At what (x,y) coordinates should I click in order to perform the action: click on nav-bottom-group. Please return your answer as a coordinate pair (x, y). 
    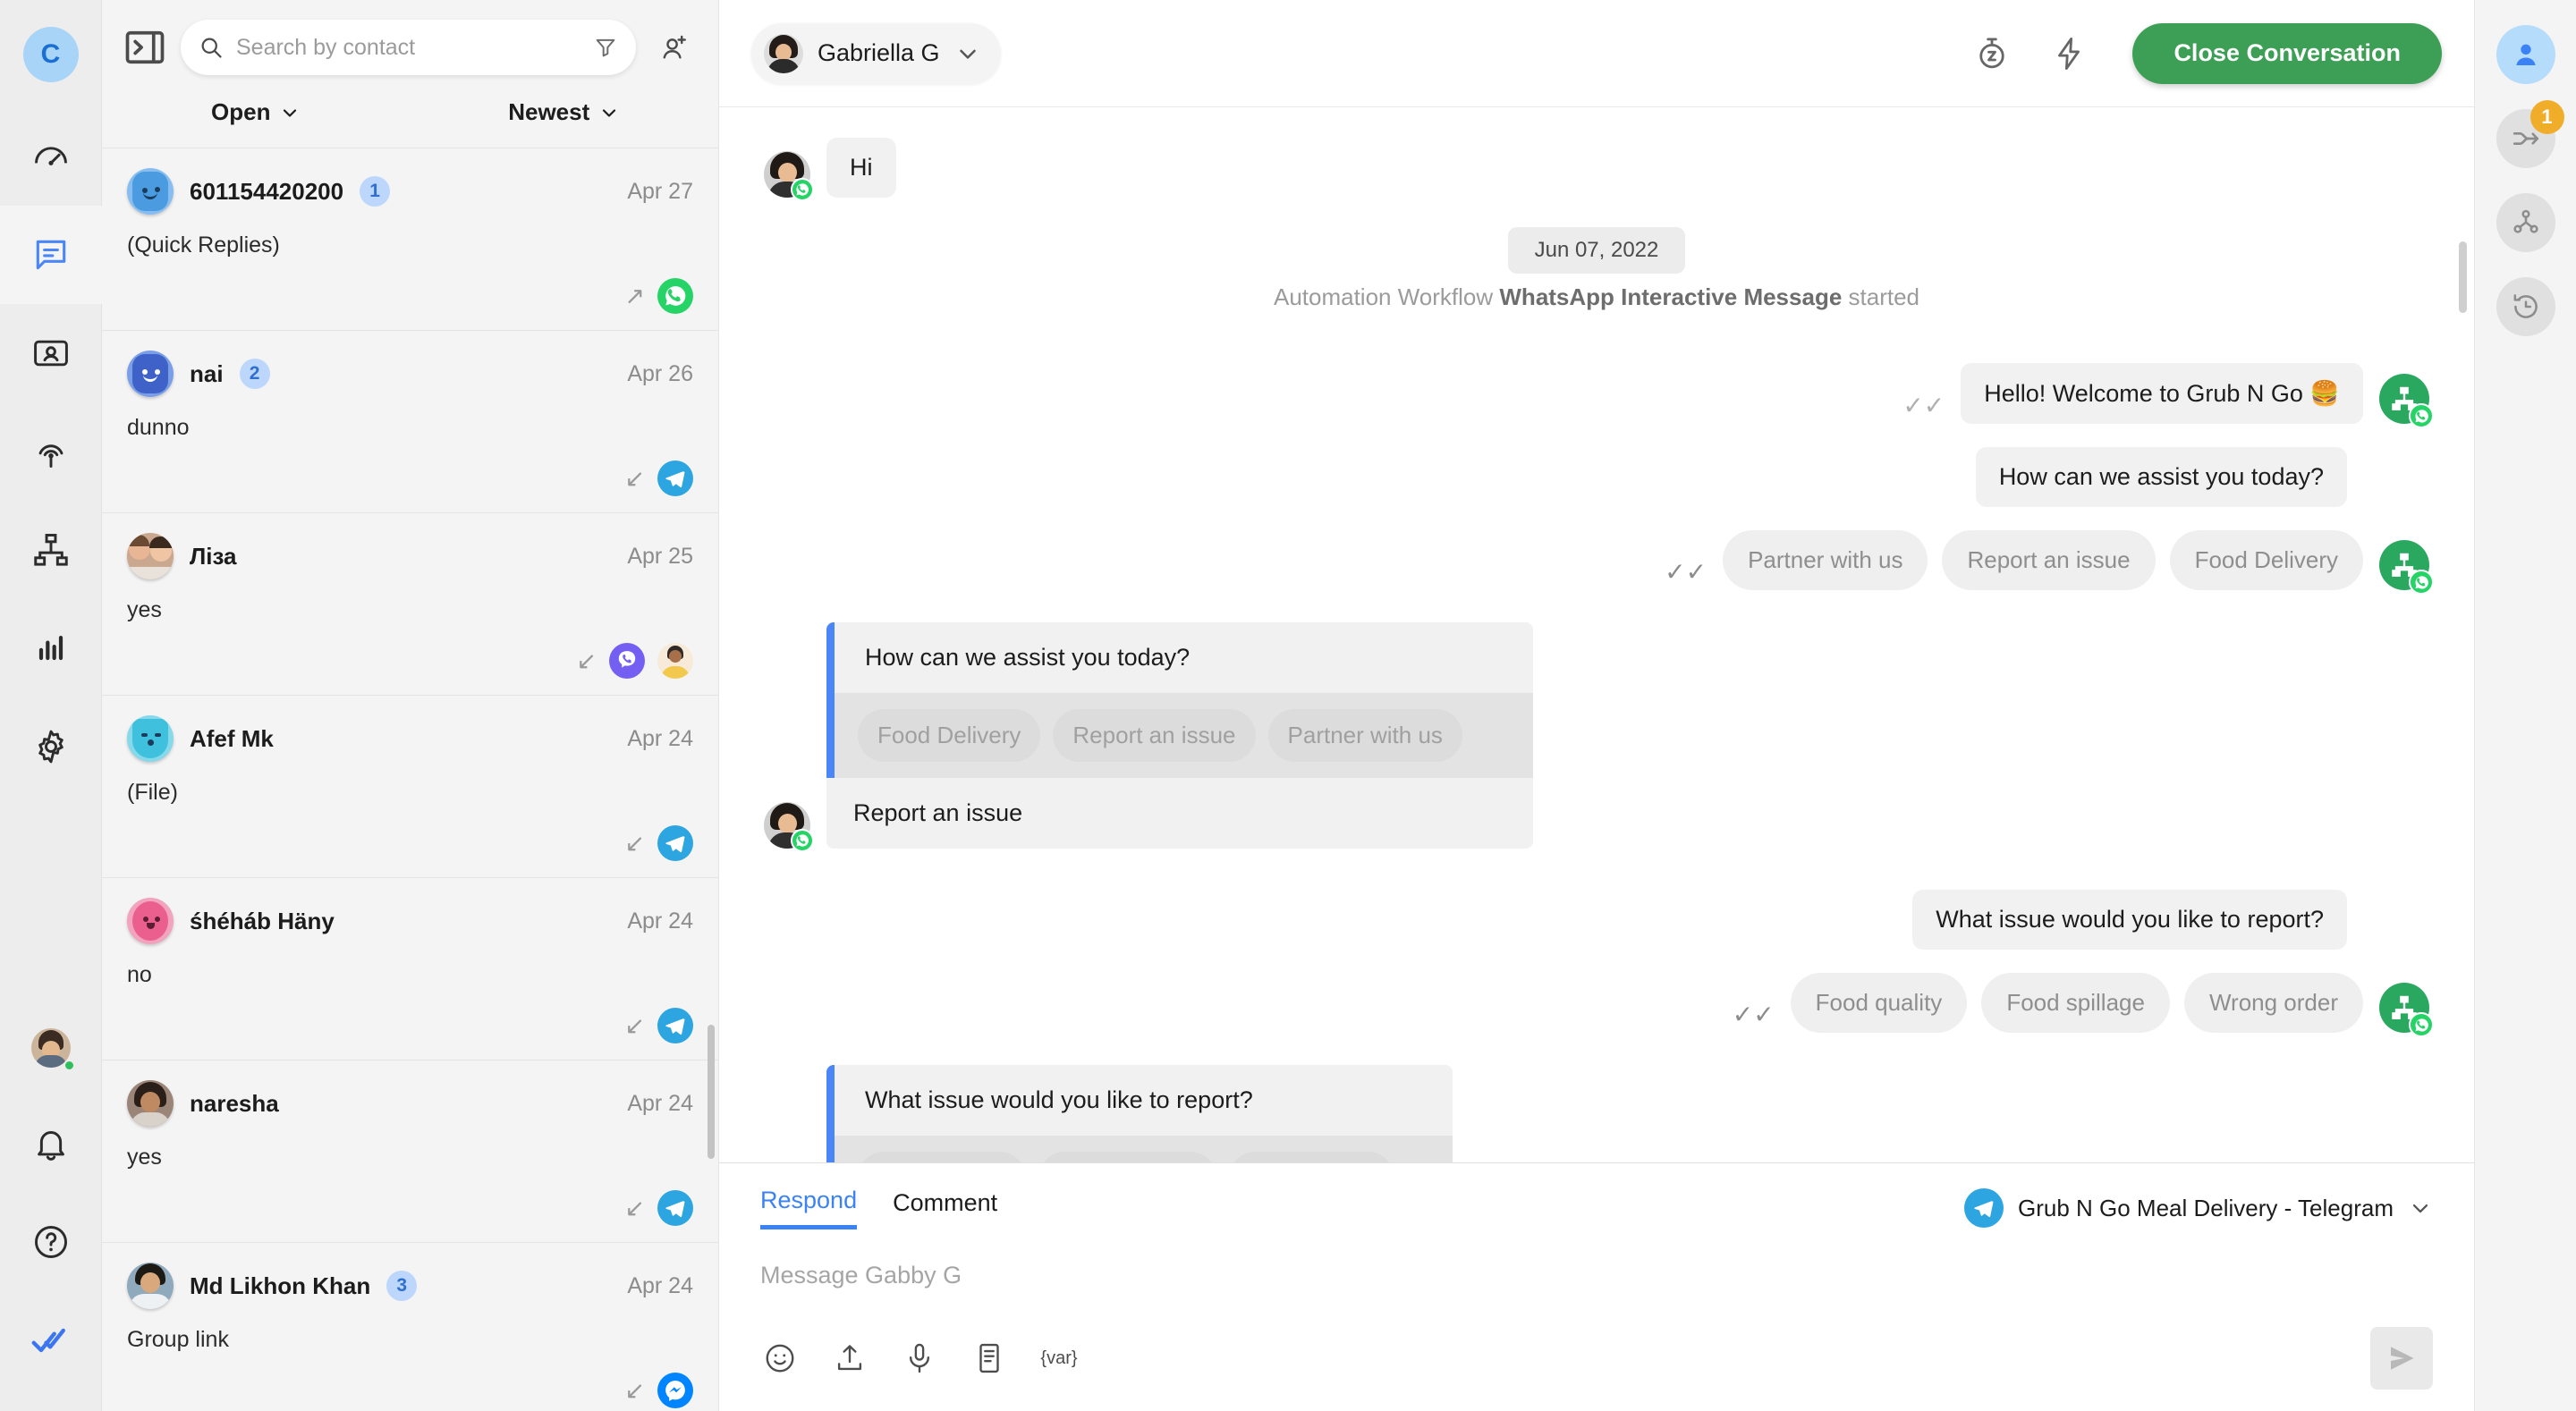
    Looking at the image, I should click on (50, 1206).